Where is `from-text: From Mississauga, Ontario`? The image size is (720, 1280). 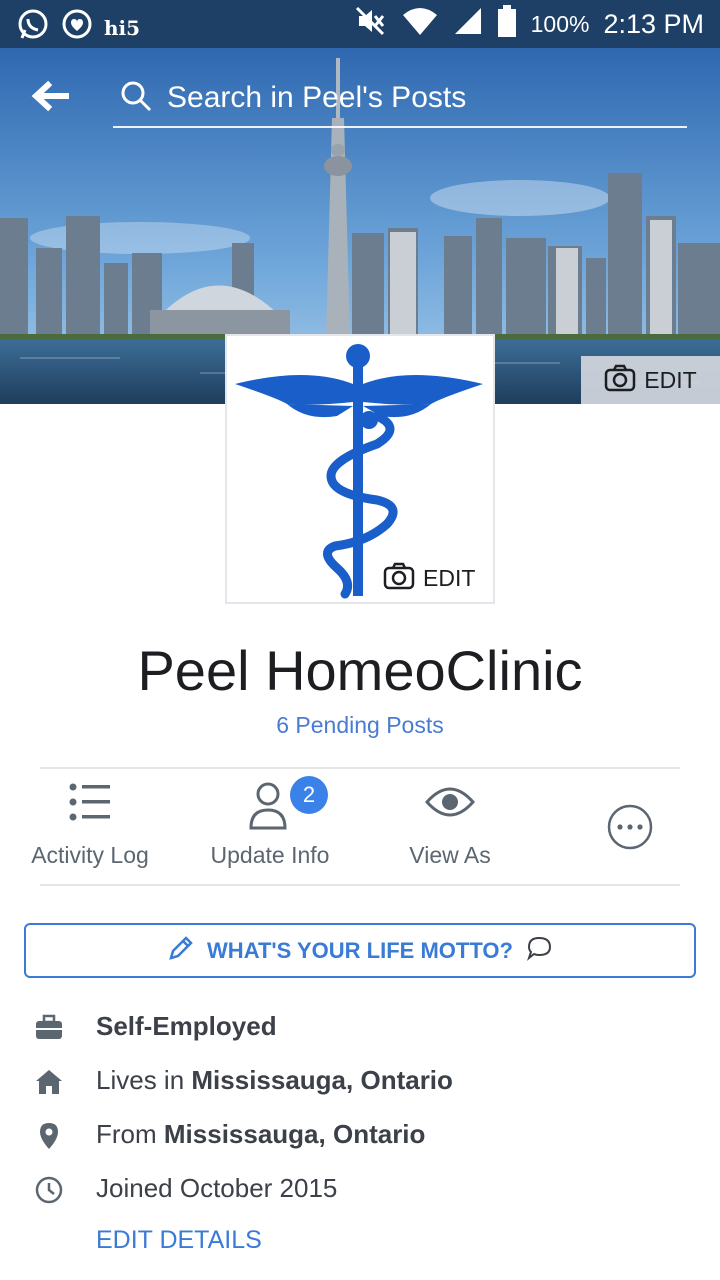 from-text: From Mississauga, Ontario is located at coordinates (261, 1134).